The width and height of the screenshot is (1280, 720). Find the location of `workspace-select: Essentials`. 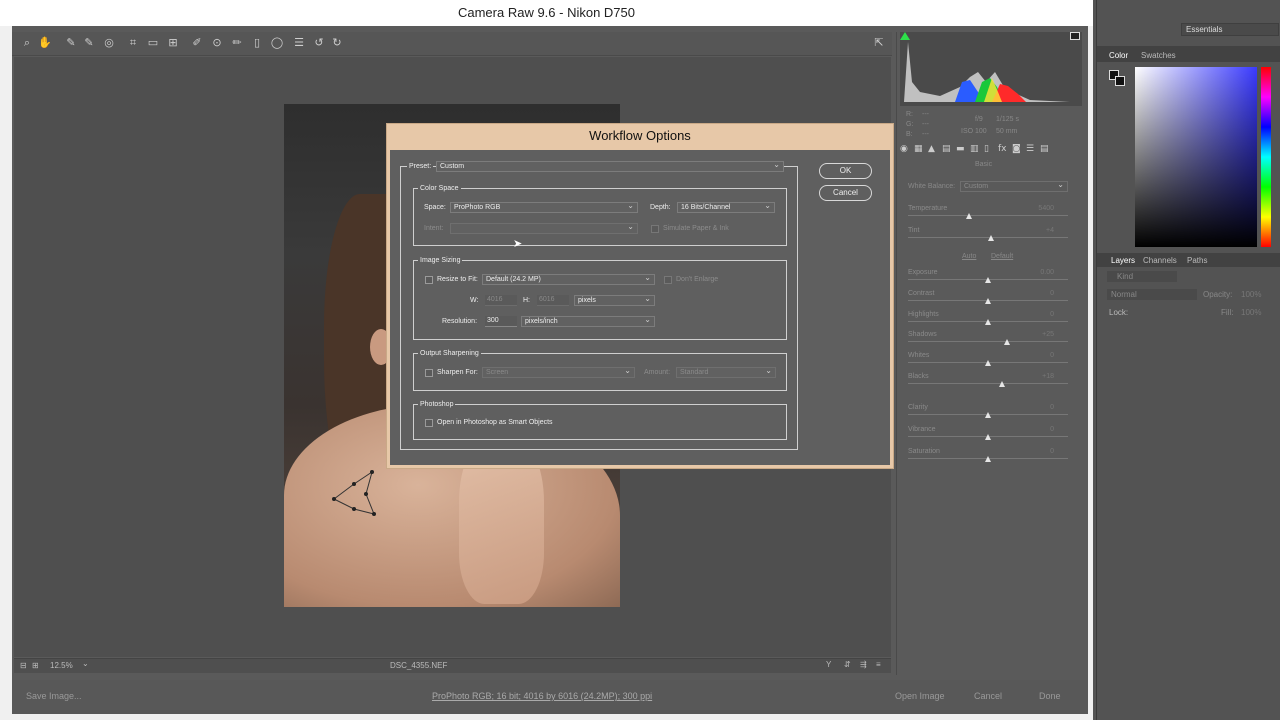

workspace-select: Essentials is located at coordinates (1230, 29).